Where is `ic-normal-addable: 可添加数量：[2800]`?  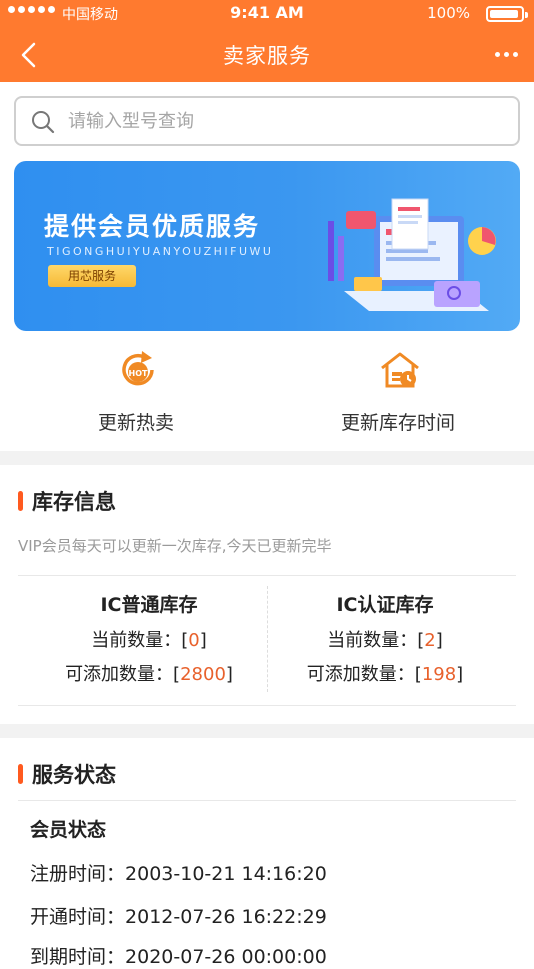 ic-normal-addable: 可添加数量：[2800] is located at coordinates (149, 674).